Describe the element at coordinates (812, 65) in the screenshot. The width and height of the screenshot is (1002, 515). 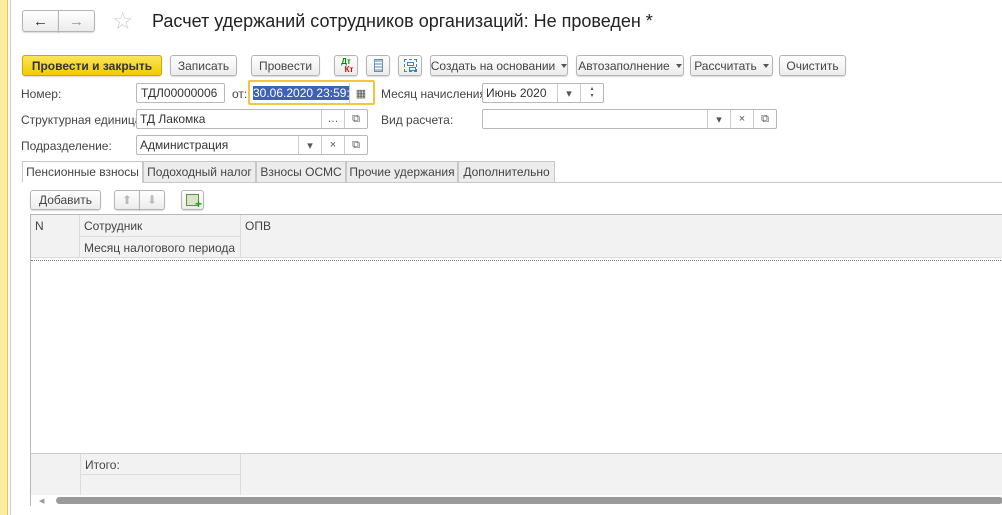
I see `clear-button: Очистить` at that location.